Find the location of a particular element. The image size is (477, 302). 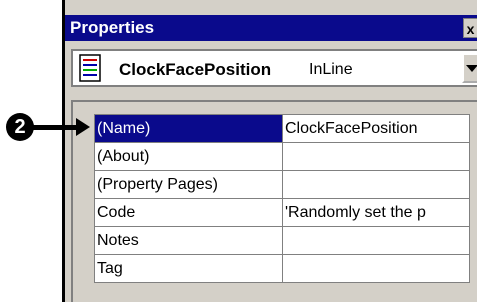

form-icon is located at coordinates (90, 68).